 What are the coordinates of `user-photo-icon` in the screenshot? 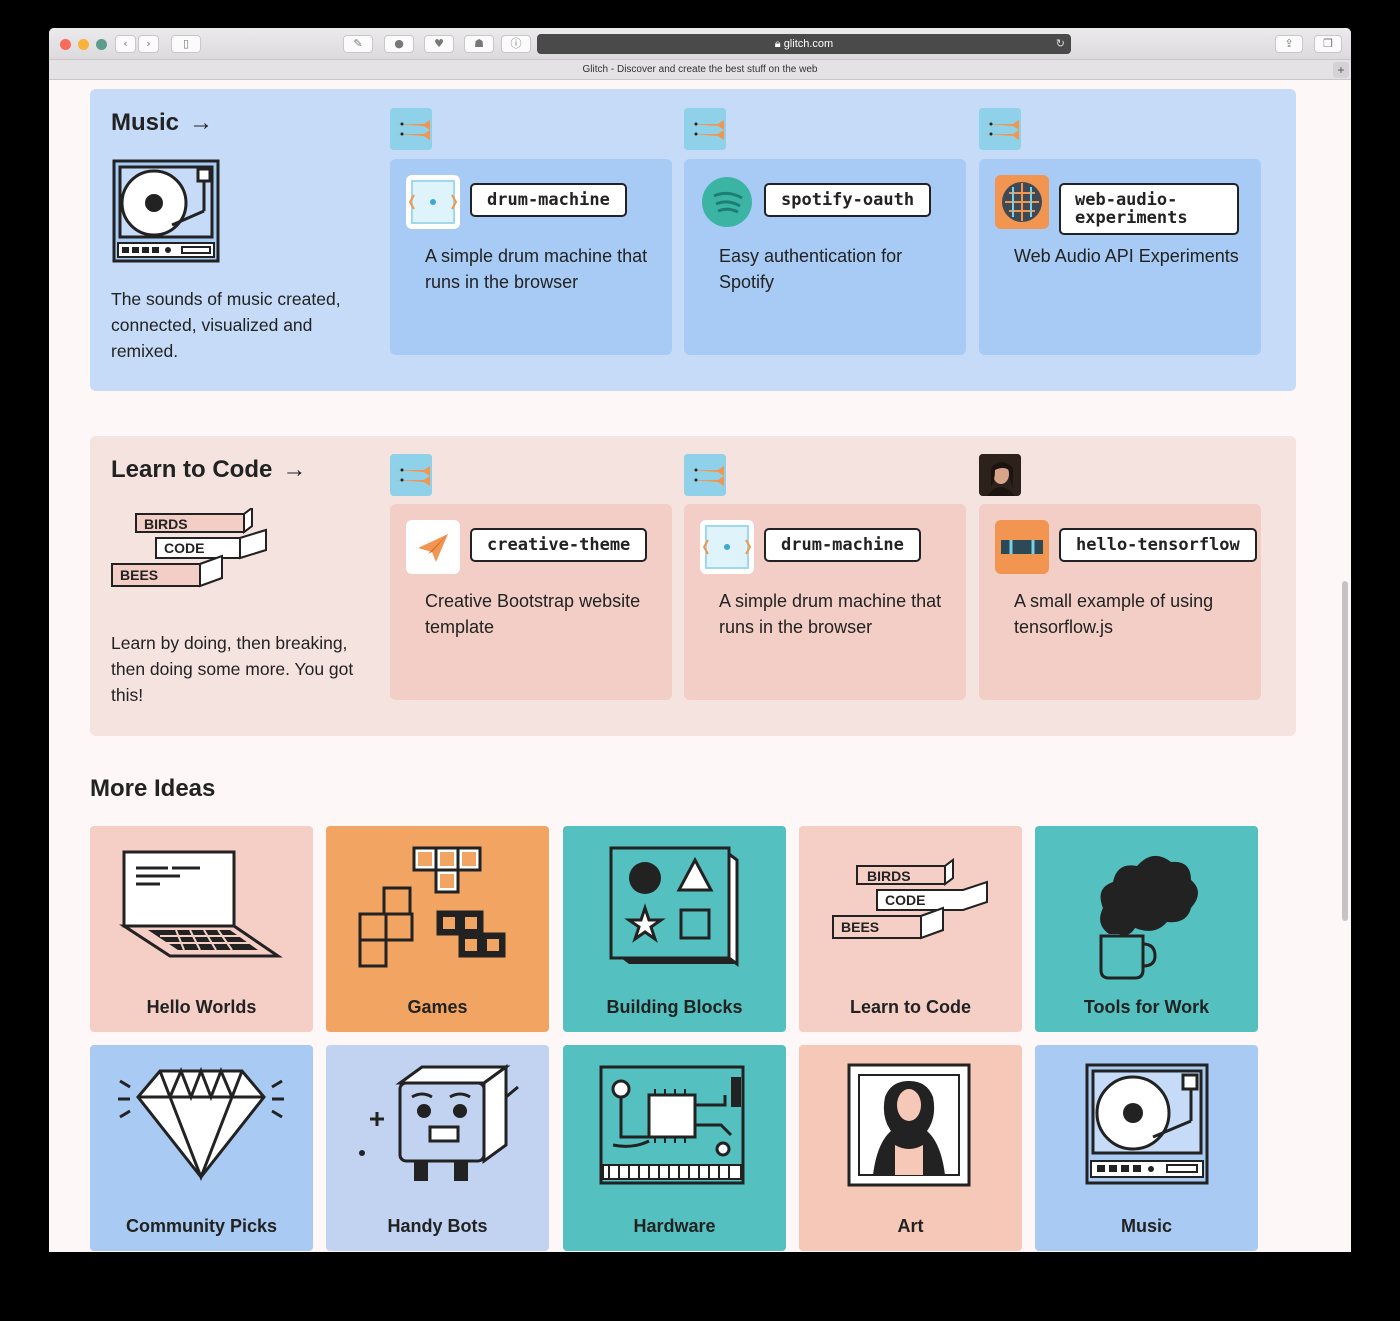 It's located at (1000, 475).